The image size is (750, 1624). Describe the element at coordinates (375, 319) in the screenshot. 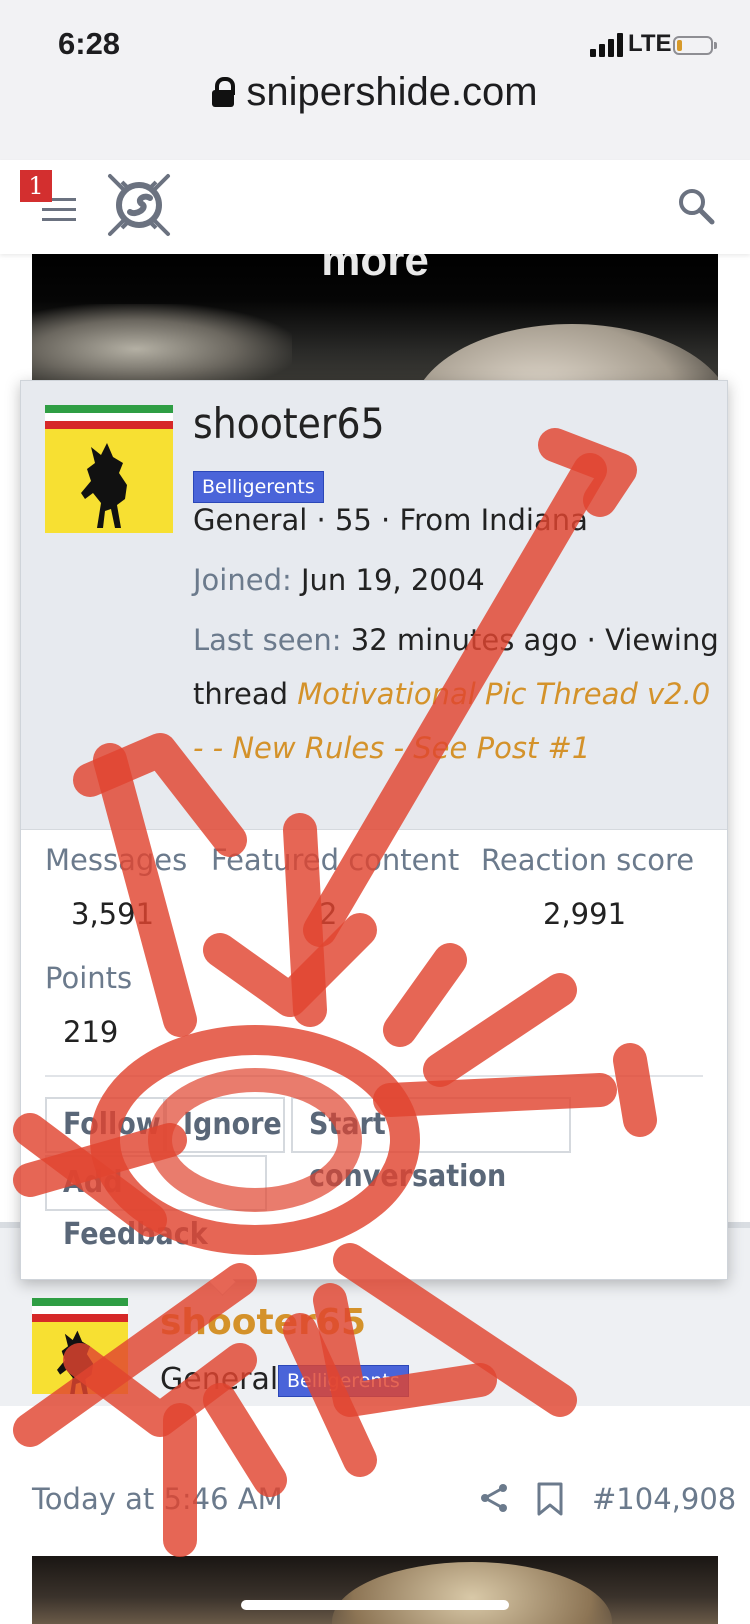

I see `embedded-image: more` at that location.